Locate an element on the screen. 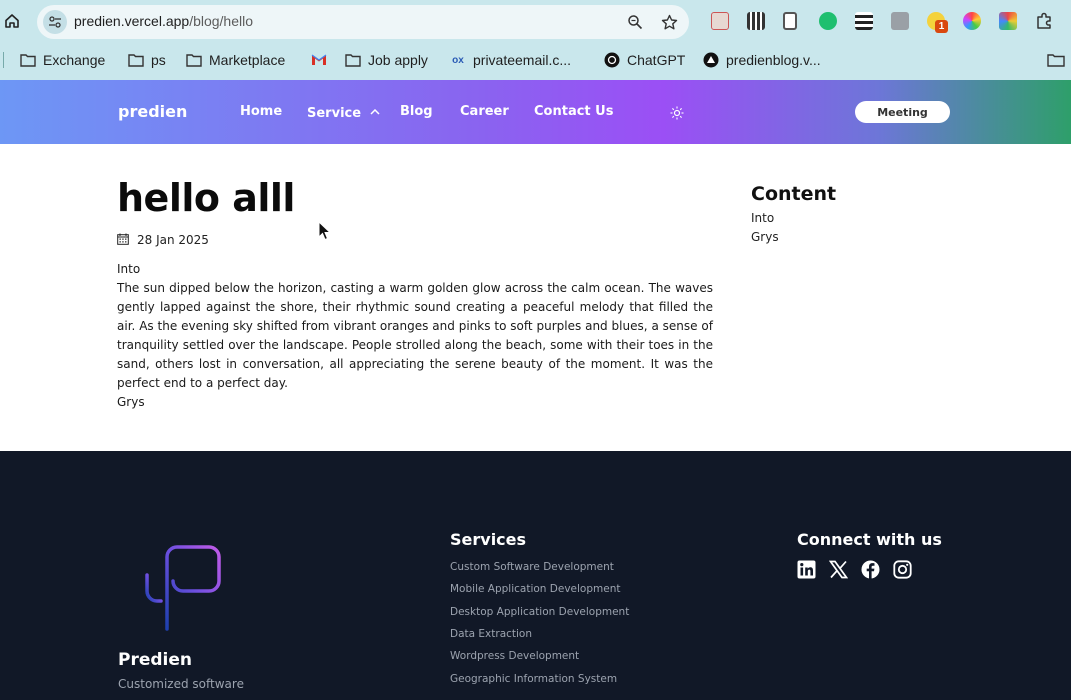 This screenshot has width=1071, height=700. site-info-icon is located at coordinates (55, 22).